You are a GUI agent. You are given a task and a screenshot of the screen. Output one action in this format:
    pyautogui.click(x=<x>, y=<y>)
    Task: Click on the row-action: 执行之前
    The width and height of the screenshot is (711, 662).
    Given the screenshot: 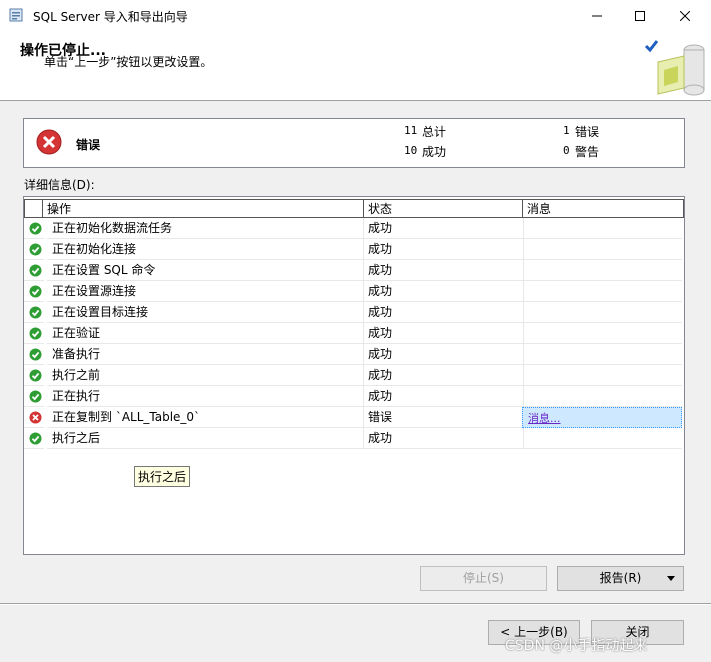 What is the action you would take?
    pyautogui.click(x=205, y=375)
    